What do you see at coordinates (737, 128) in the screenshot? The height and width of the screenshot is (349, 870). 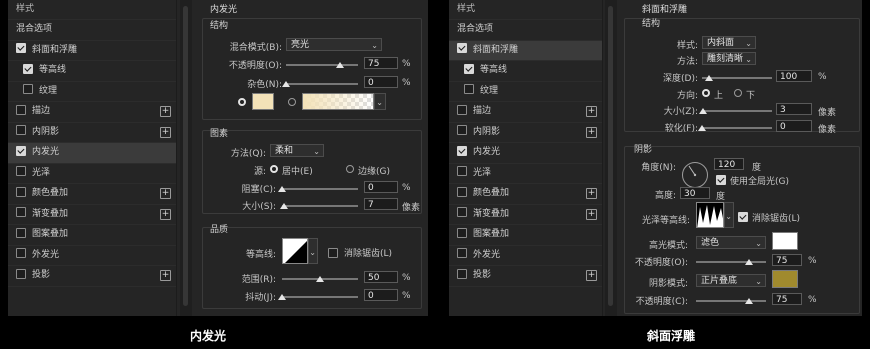 I see `soften-slider` at bounding box center [737, 128].